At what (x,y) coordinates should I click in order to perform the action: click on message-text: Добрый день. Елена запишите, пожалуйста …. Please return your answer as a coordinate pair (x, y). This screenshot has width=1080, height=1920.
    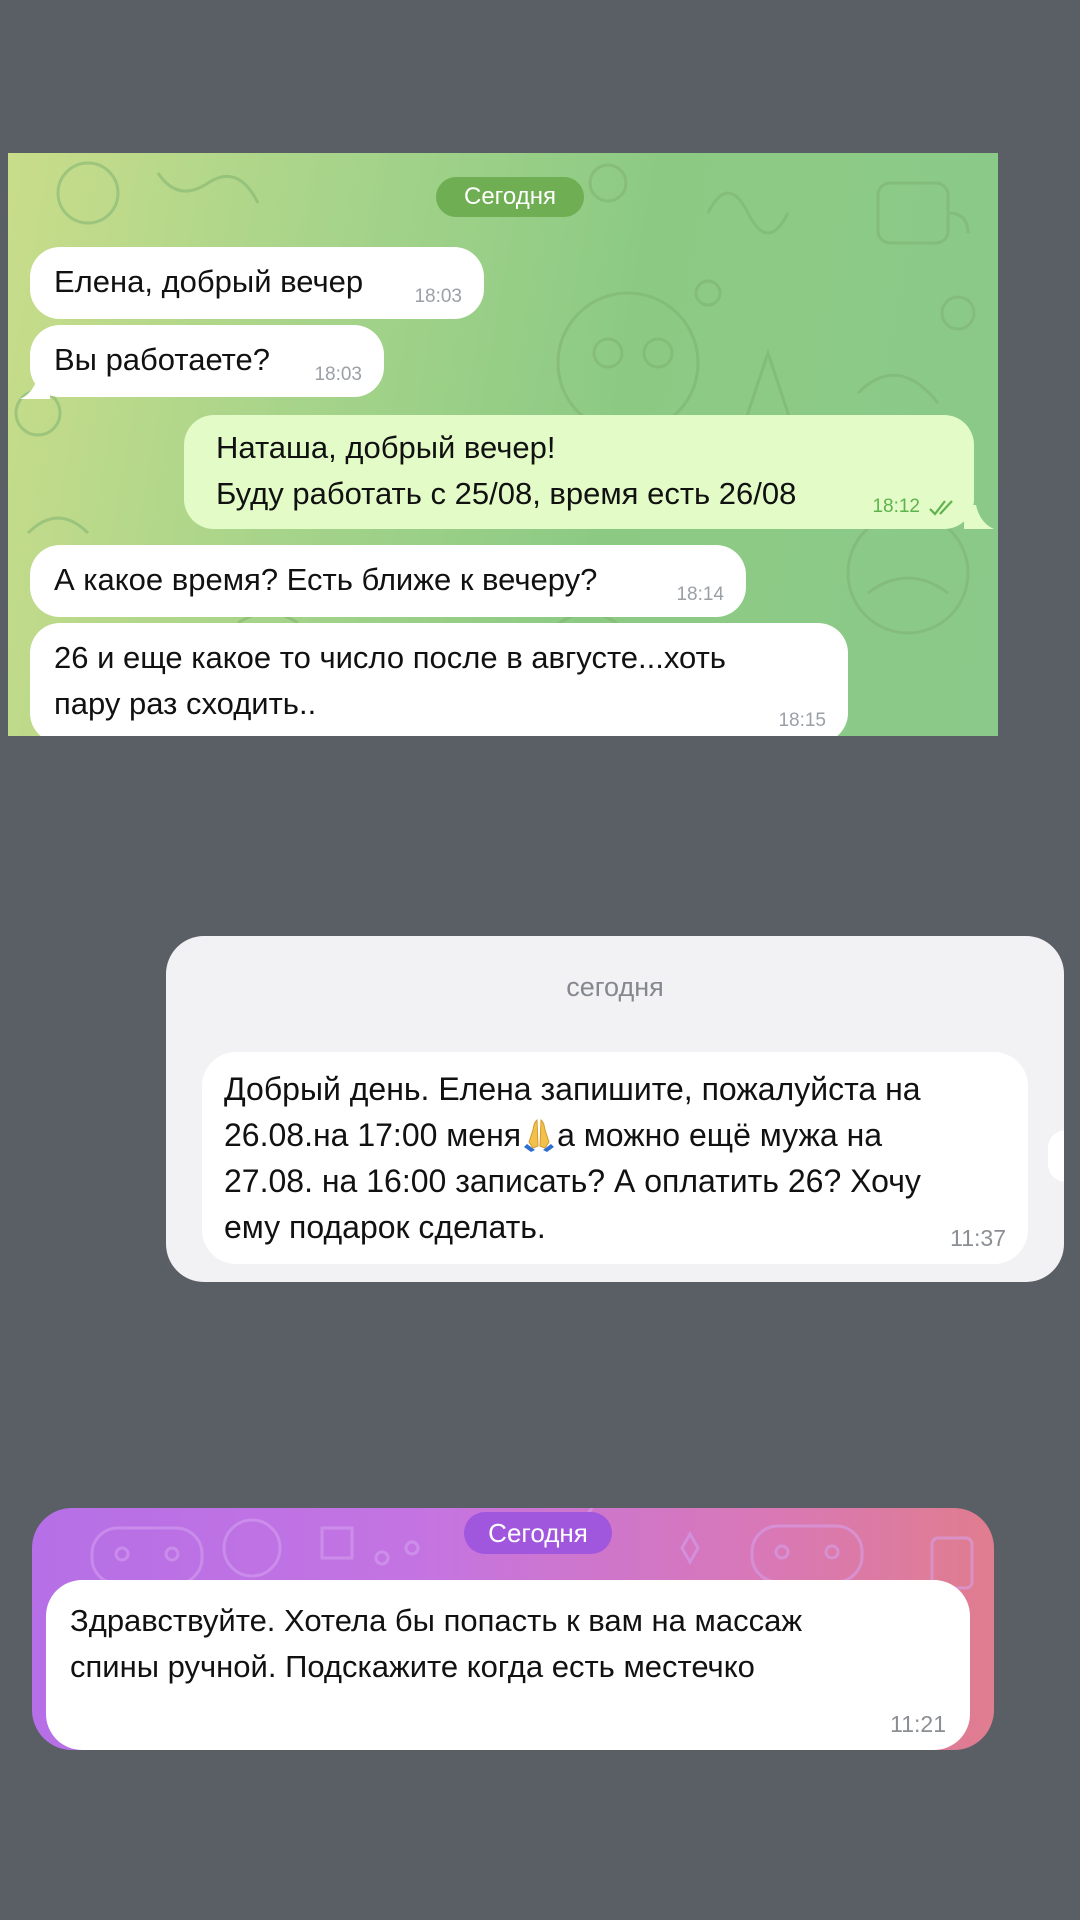
    Looking at the image, I should click on (572, 1158).